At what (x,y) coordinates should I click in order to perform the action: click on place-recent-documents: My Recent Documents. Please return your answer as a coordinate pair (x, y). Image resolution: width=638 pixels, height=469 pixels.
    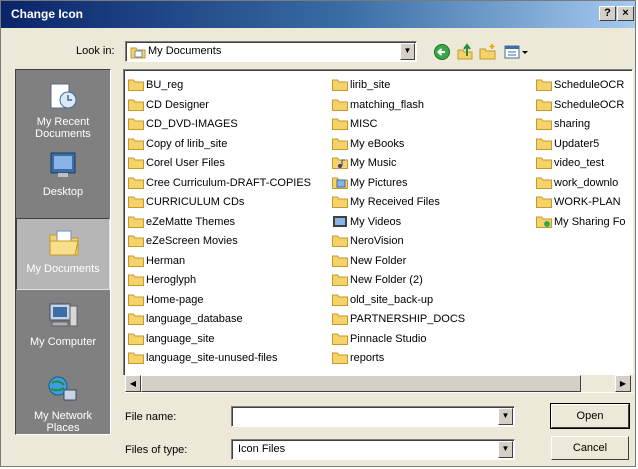
    Looking at the image, I should click on (63, 108).